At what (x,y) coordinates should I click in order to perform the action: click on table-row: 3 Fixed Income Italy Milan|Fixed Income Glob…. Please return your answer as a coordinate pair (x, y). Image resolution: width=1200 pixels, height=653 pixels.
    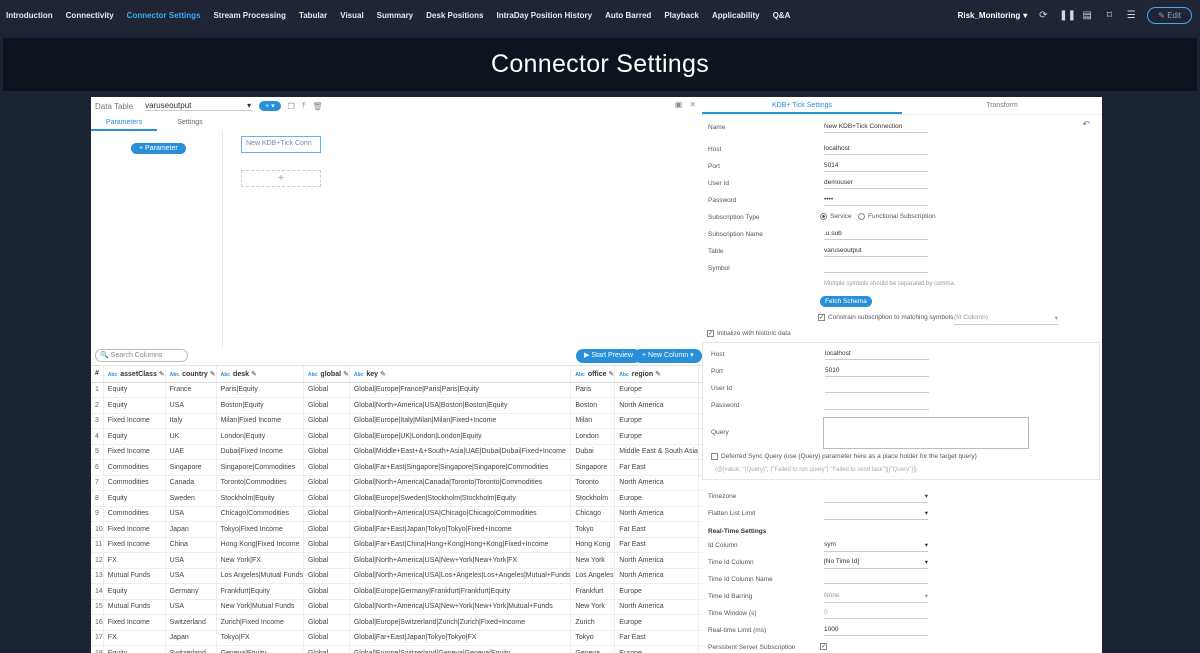
    Looking at the image, I should click on (396, 421).